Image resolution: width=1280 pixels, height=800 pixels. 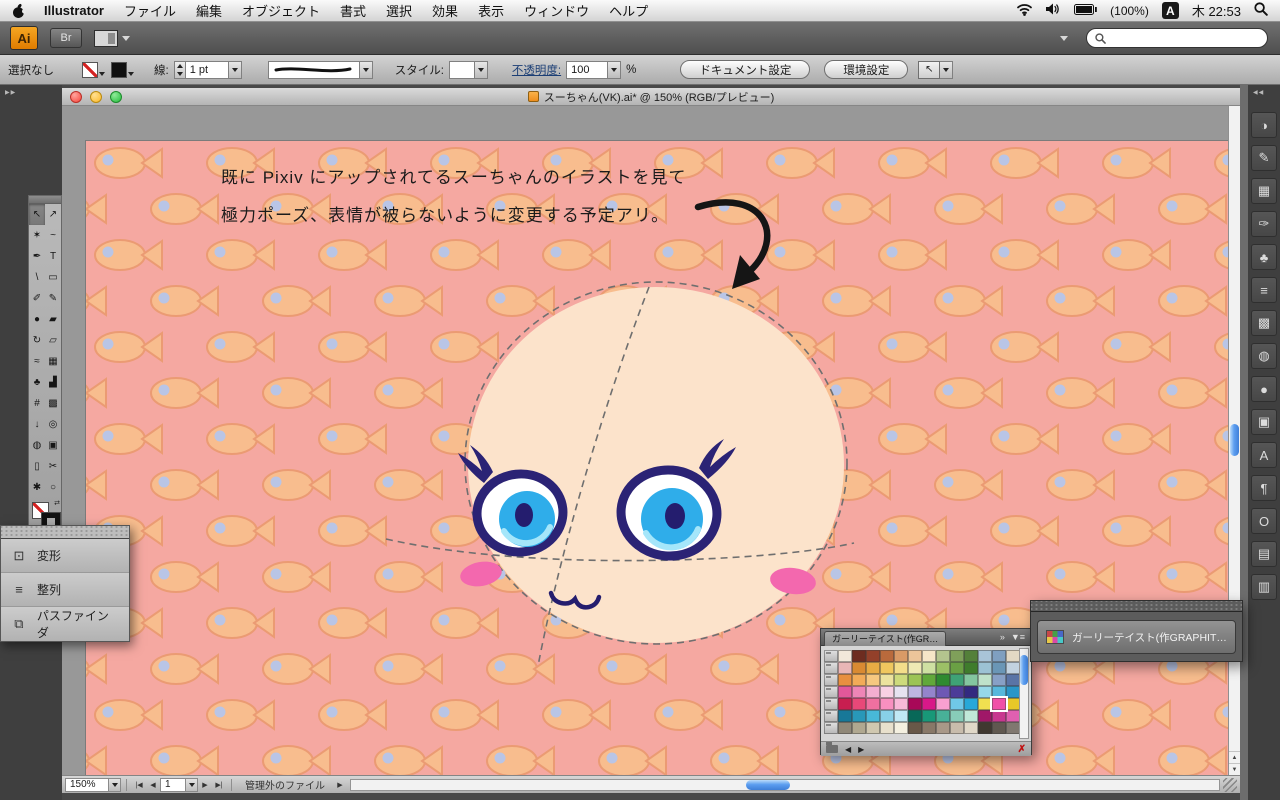 What do you see at coordinates (1053, 10) in the screenshot?
I see `volume-icon` at bounding box center [1053, 10].